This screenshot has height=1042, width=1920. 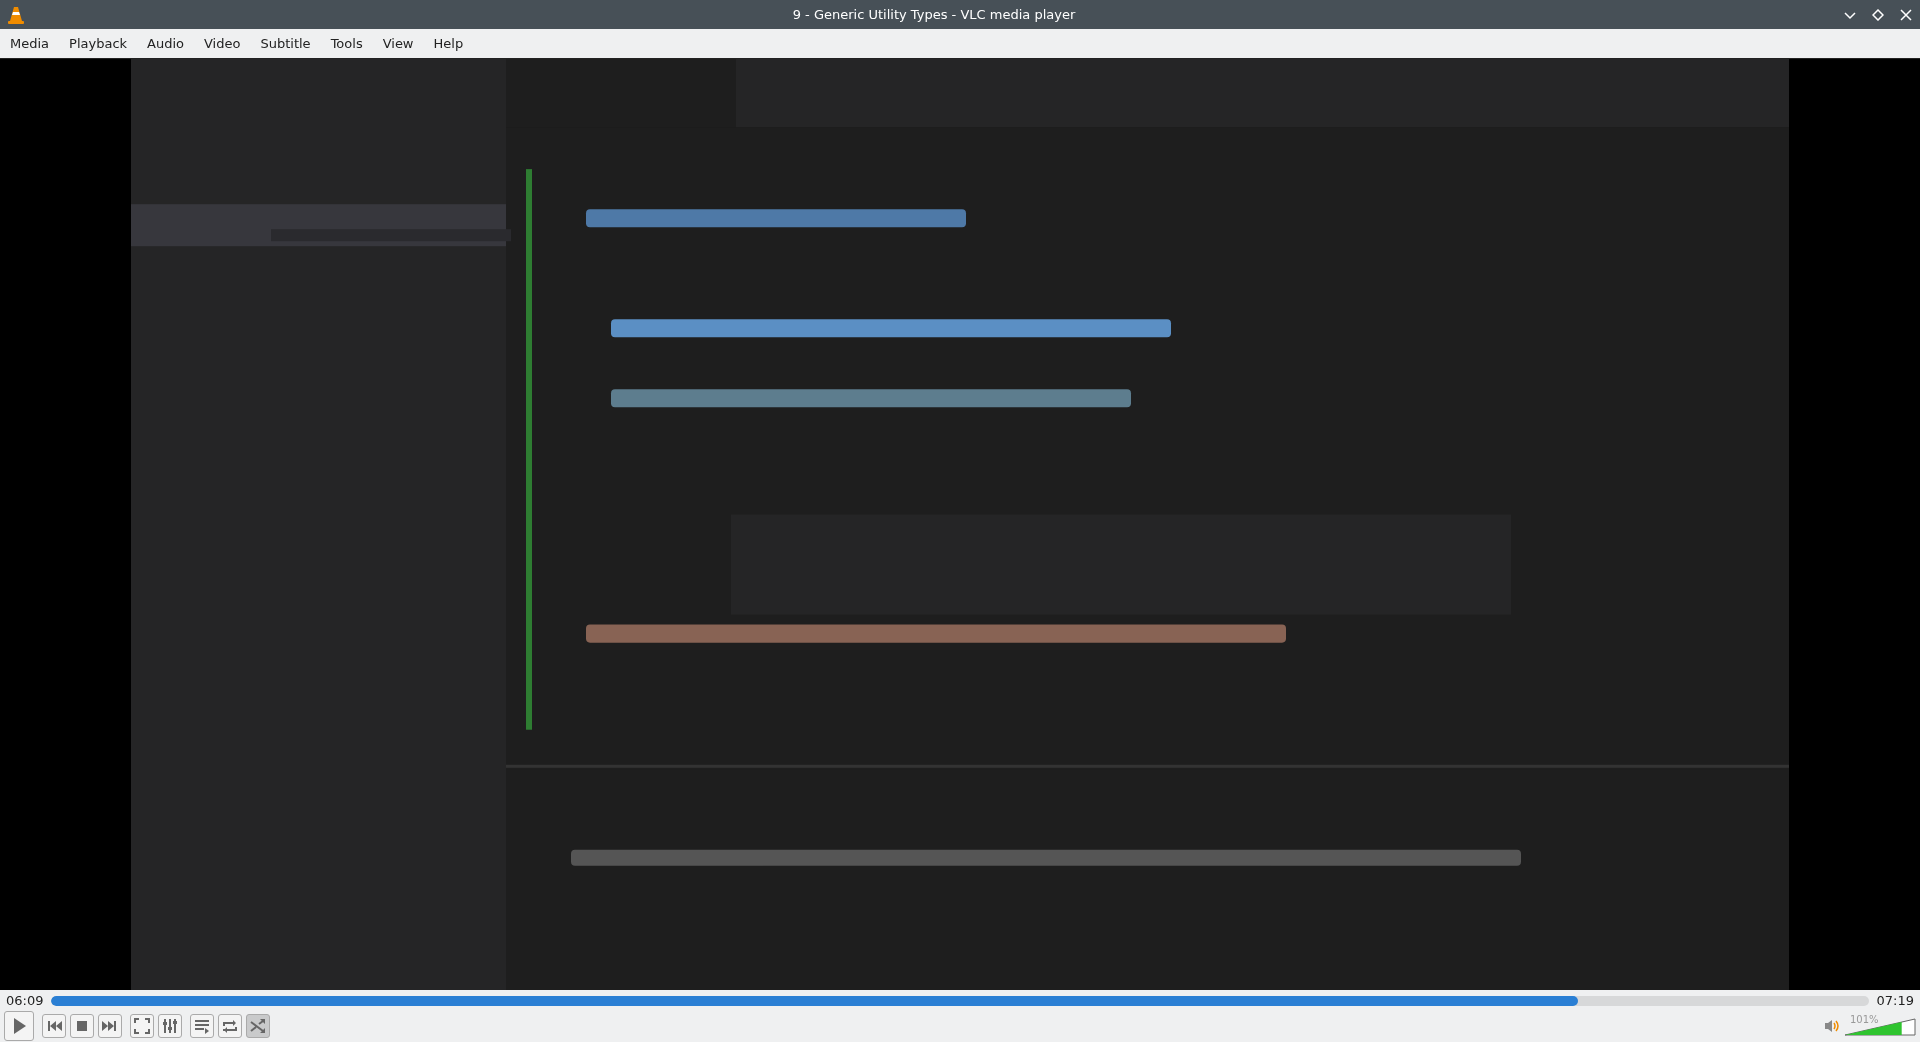 I want to click on total-time: 07:19, so click(x=1895, y=1001).